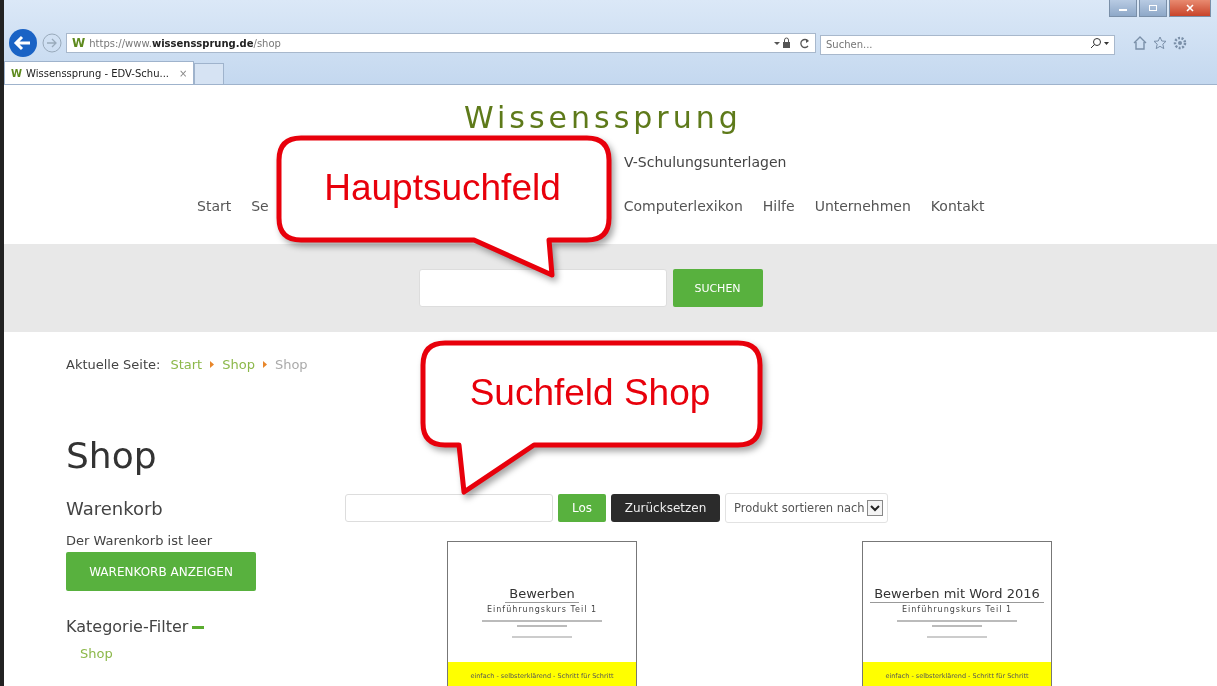  What do you see at coordinates (542, 594) in the screenshot?
I see `book-title: Bewerben` at bounding box center [542, 594].